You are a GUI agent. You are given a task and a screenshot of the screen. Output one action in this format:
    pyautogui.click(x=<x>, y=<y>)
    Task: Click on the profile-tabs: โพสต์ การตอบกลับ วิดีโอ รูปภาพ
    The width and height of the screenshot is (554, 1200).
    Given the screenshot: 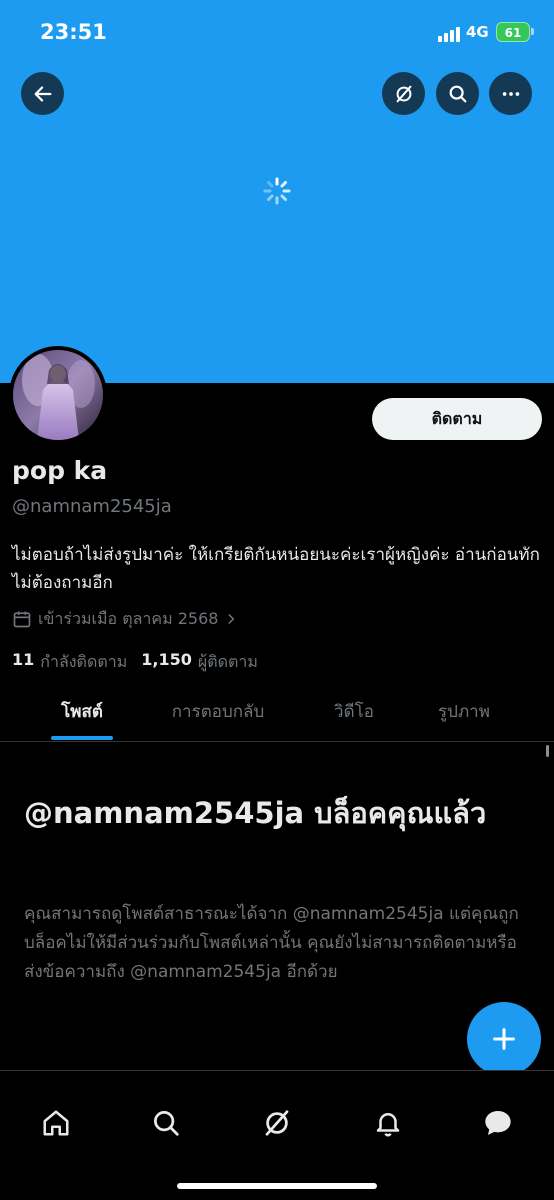 What is the action you would take?
    pyautogui.click(x=277, y=714)
    